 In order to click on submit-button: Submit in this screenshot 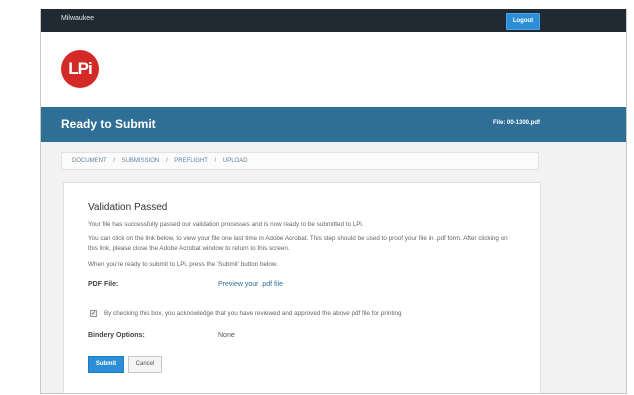, I will do `click(106, 364)`.